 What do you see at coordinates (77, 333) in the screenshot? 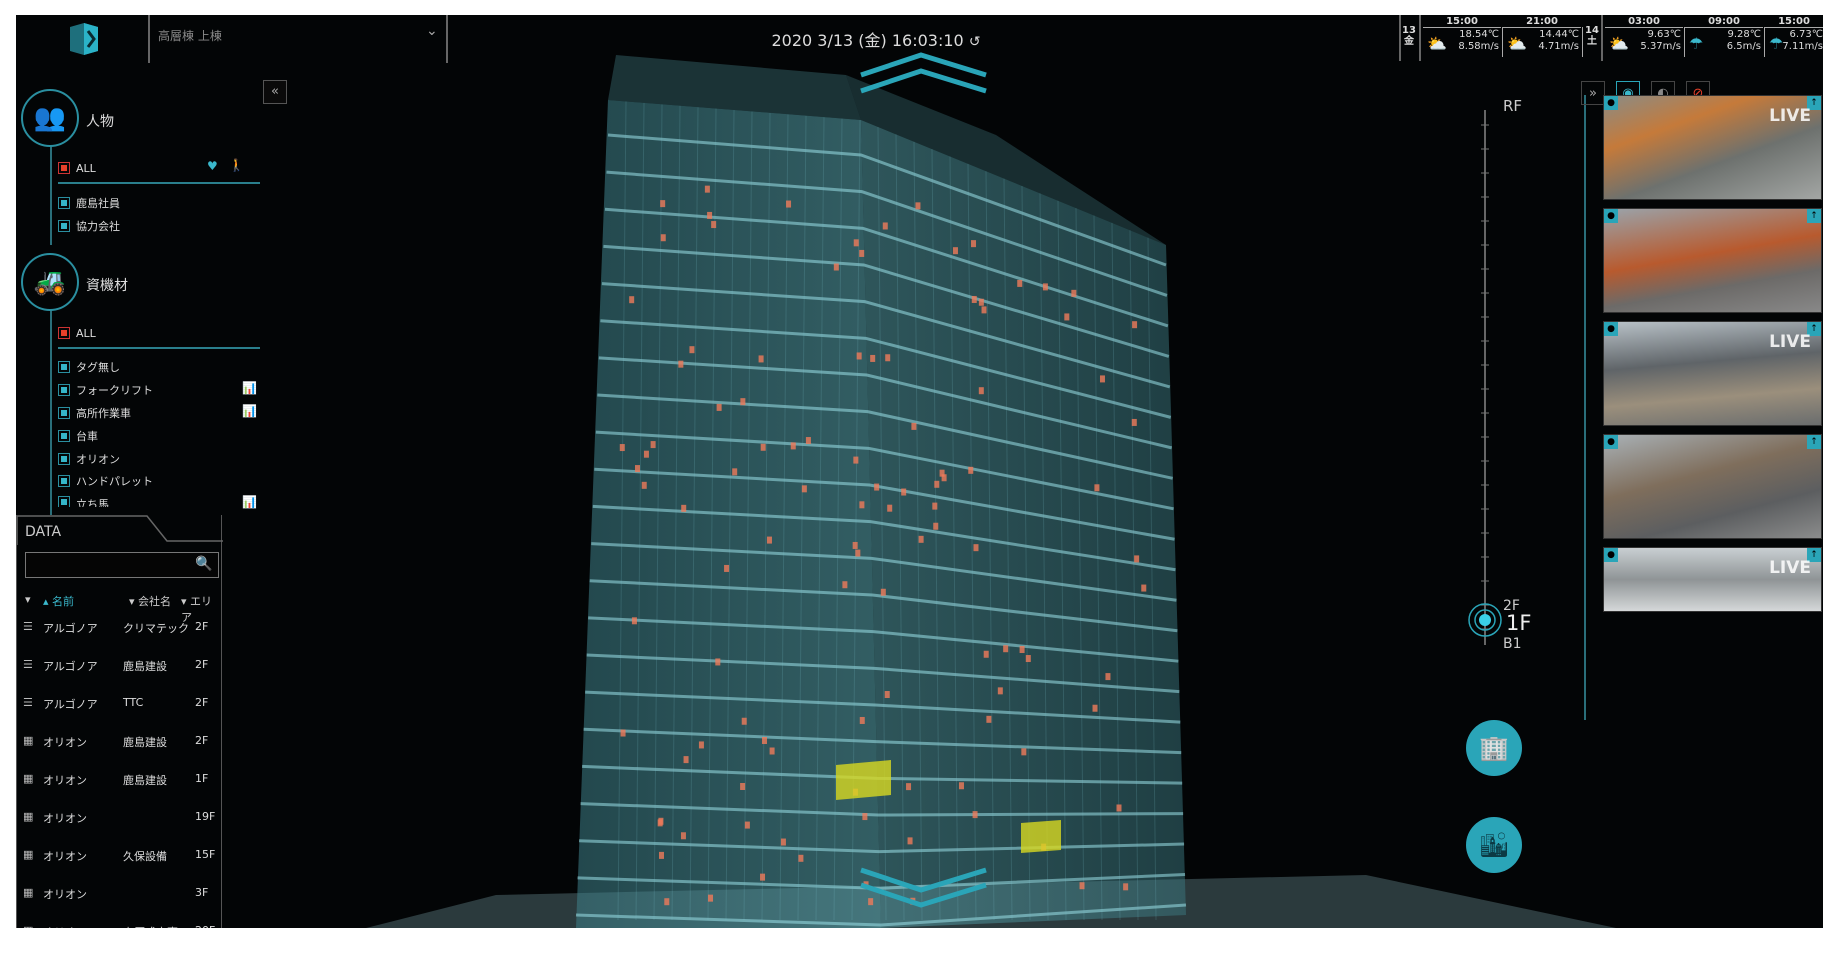
I see `materials-all-checkbox: ALL` at bounding box center [77, 333].